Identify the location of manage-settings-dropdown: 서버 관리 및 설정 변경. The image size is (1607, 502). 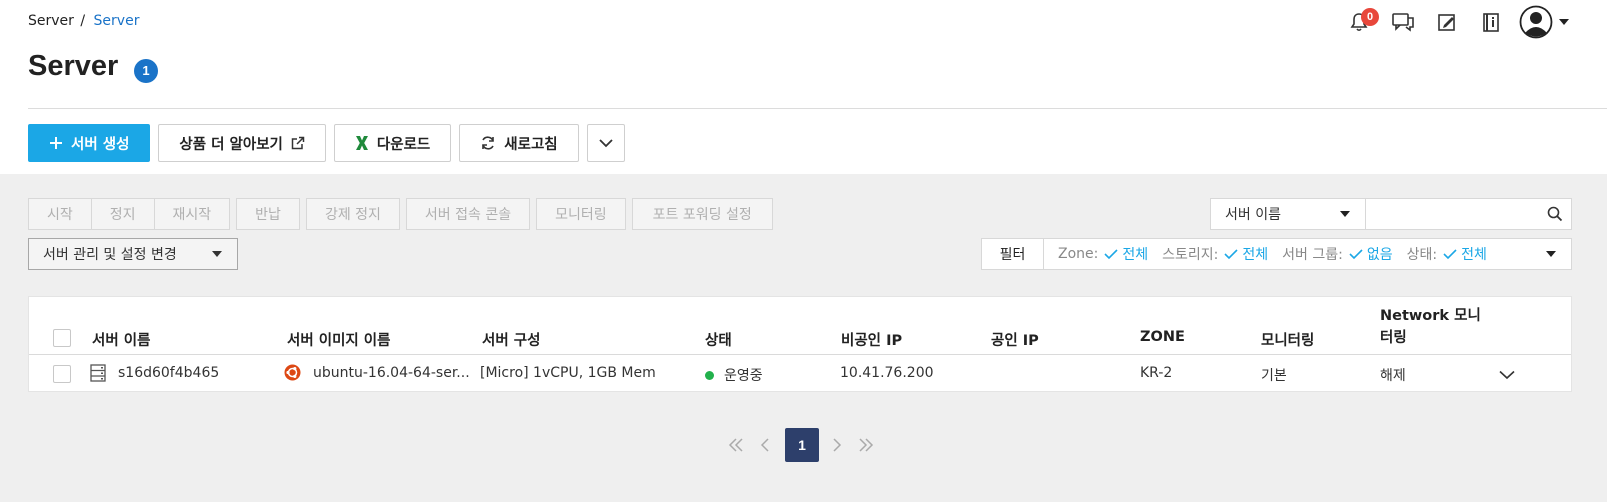
(133, 254).